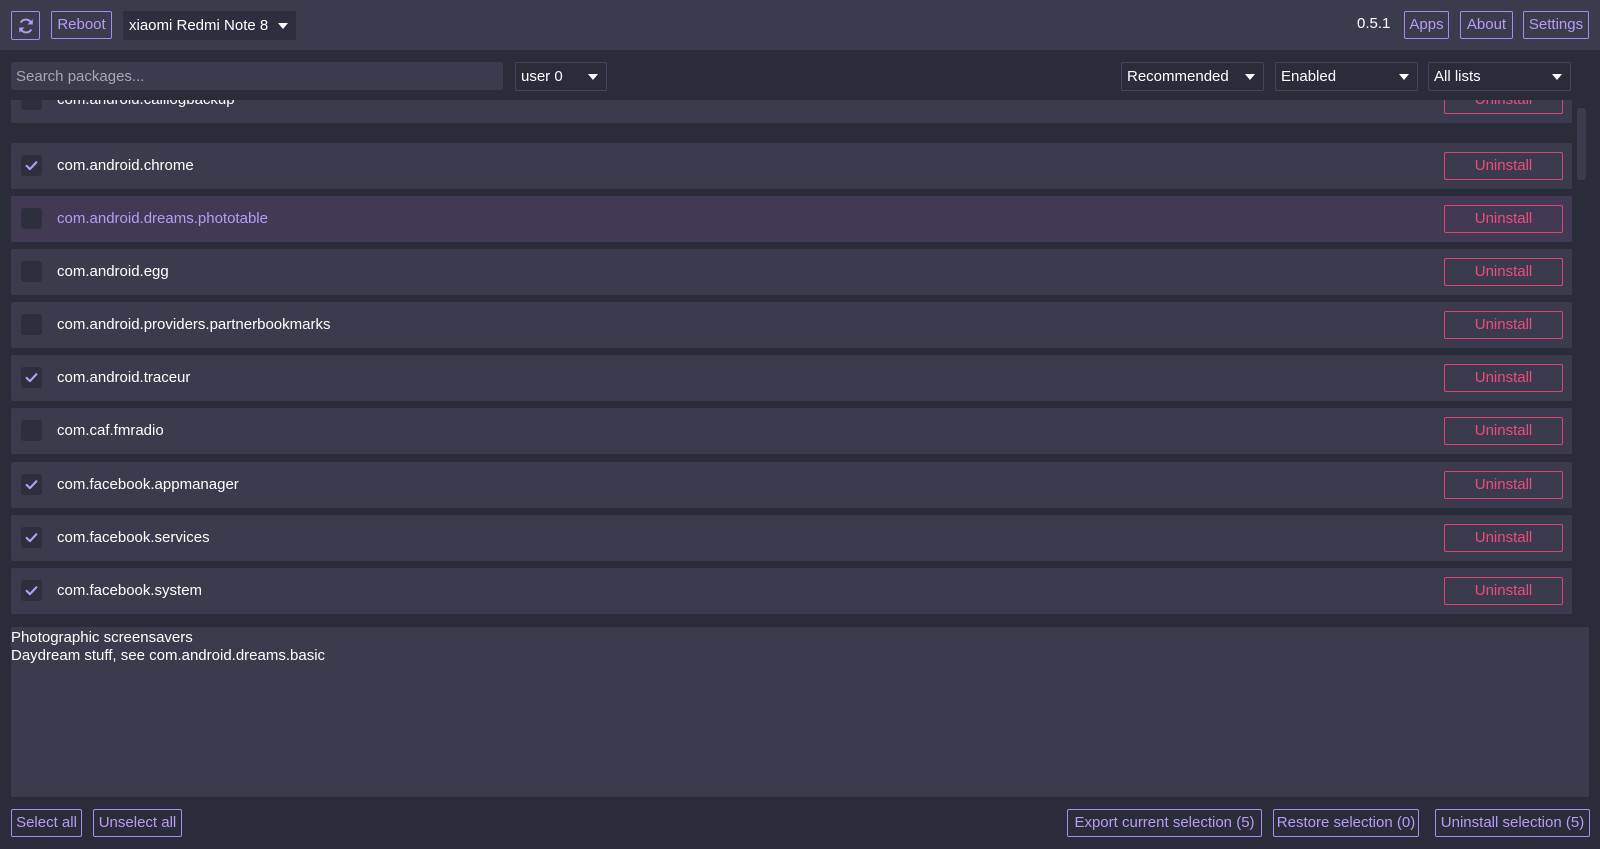 This screenshot has width=1600, height=849. I want to click on recommendation-select-value: Recommended, so click(1178, 76).